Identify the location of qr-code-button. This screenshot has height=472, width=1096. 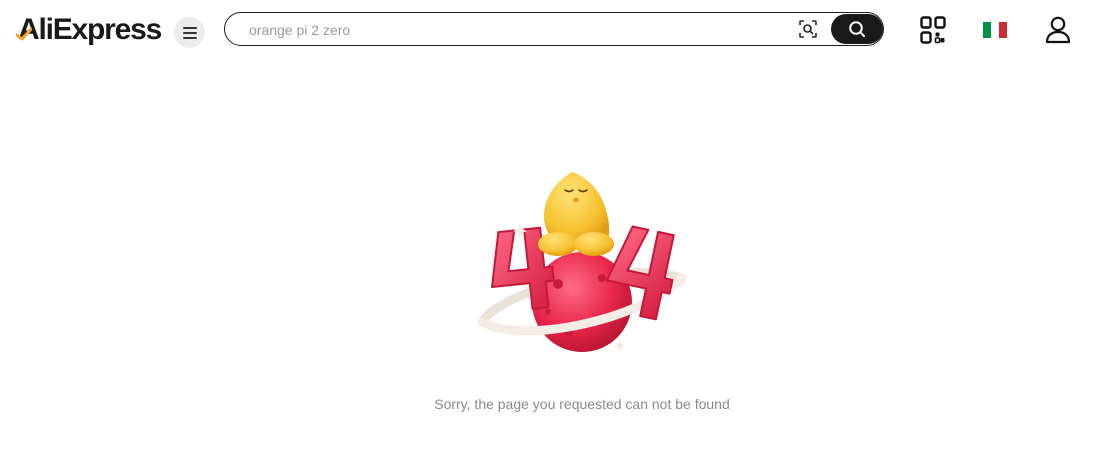
(933, 30).